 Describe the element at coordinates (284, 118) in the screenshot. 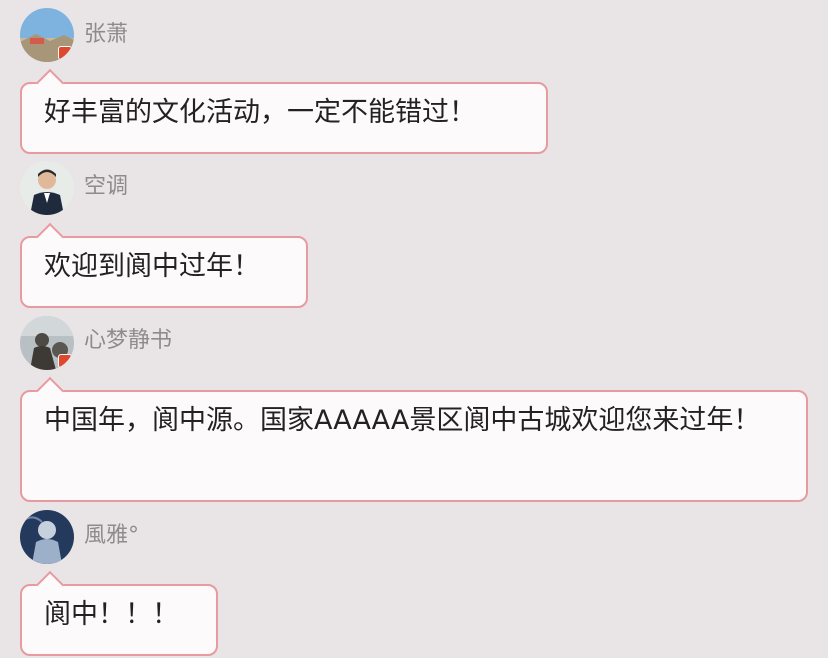

I see `message-bubble: 好丰富的文化活动，一定不能错过！` at that location.